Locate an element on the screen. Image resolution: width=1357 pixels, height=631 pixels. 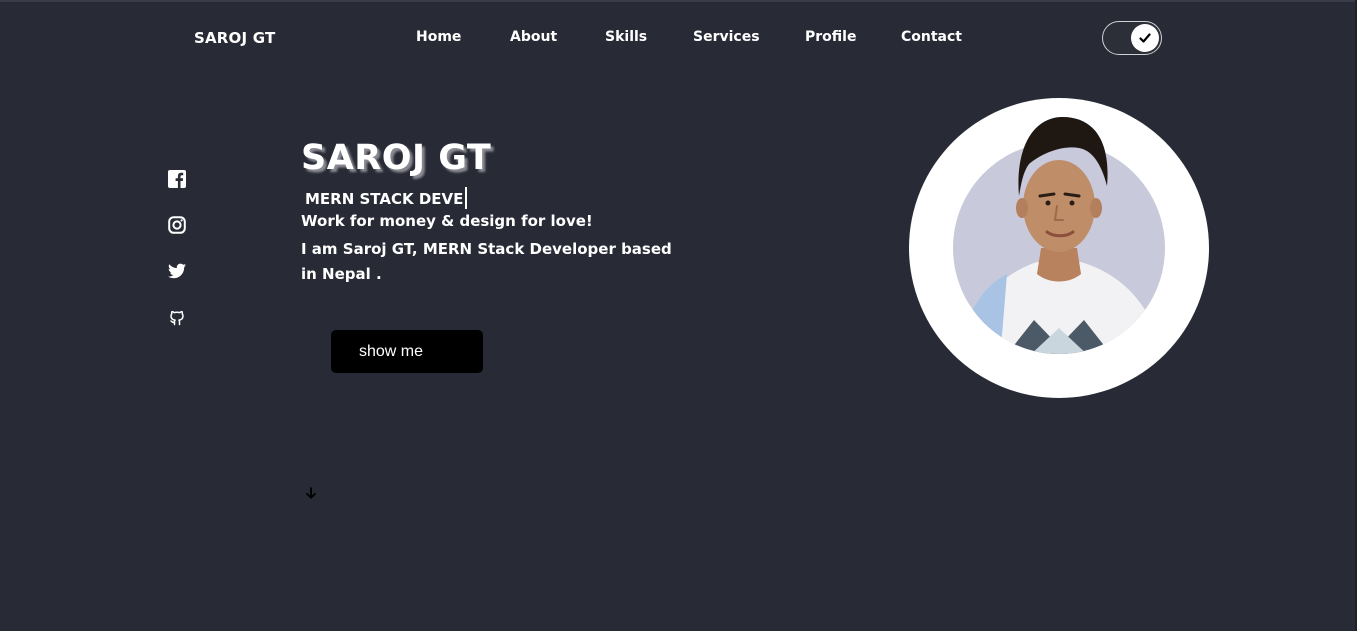
theme-toggle is located at coordinates (1132, 38).